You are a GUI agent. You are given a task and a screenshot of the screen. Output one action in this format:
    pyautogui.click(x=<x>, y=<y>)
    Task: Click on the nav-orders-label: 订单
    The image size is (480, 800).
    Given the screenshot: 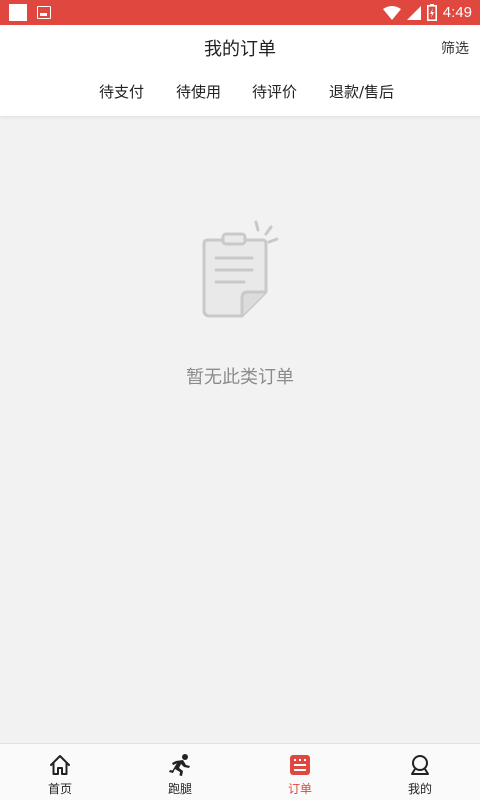 What is the action you would take?
    pyautogui.click(x=299, y=789)
    